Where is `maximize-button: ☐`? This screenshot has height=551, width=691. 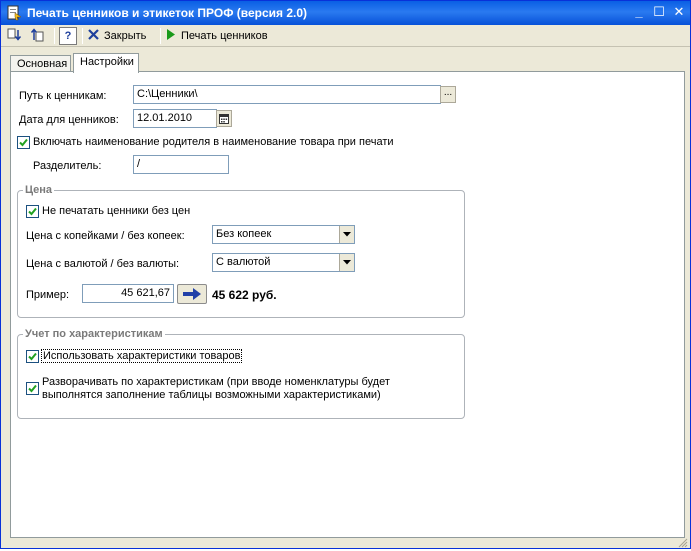 maximize-button: ☐ is located at coordinates (659, 12).